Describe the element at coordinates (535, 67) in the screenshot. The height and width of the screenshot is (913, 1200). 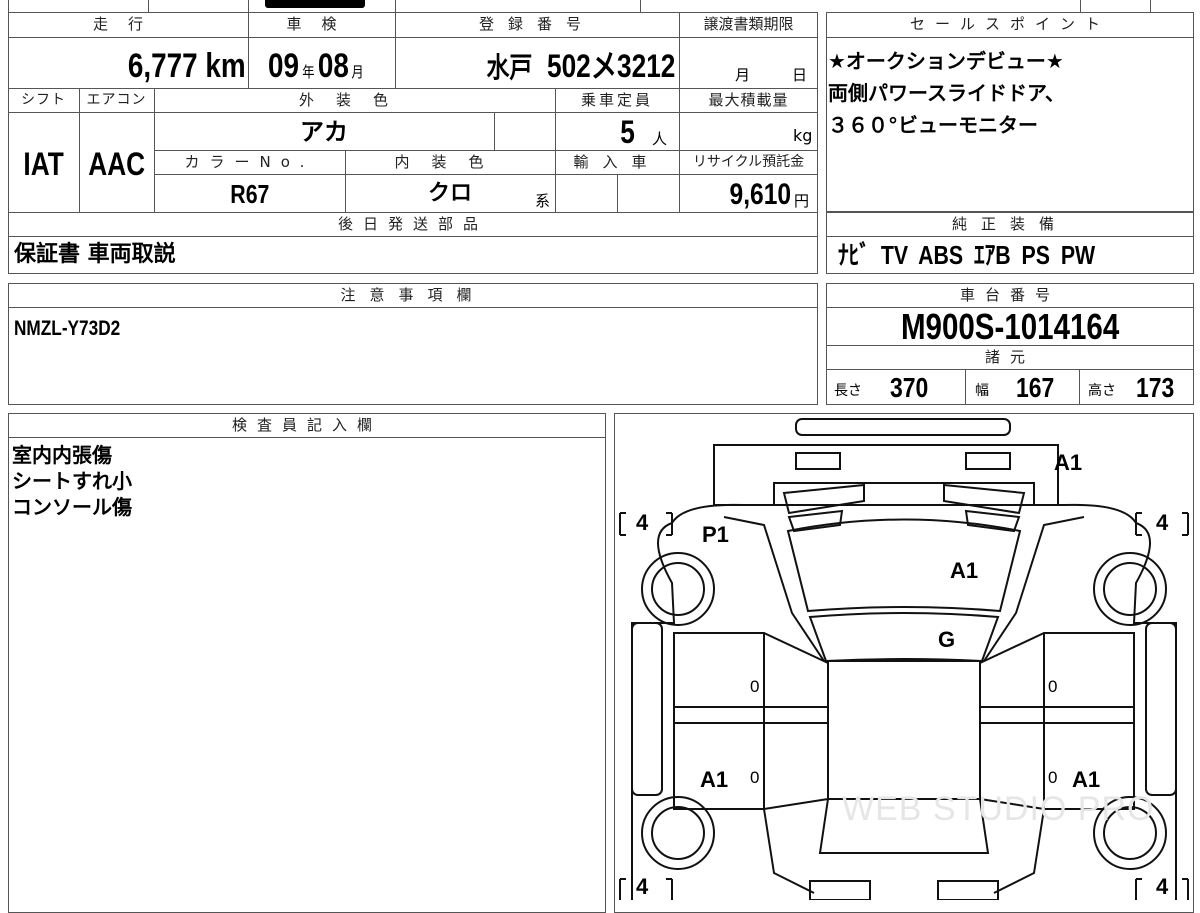
I see `registration-value: 水戸 502メ3212` at that location.